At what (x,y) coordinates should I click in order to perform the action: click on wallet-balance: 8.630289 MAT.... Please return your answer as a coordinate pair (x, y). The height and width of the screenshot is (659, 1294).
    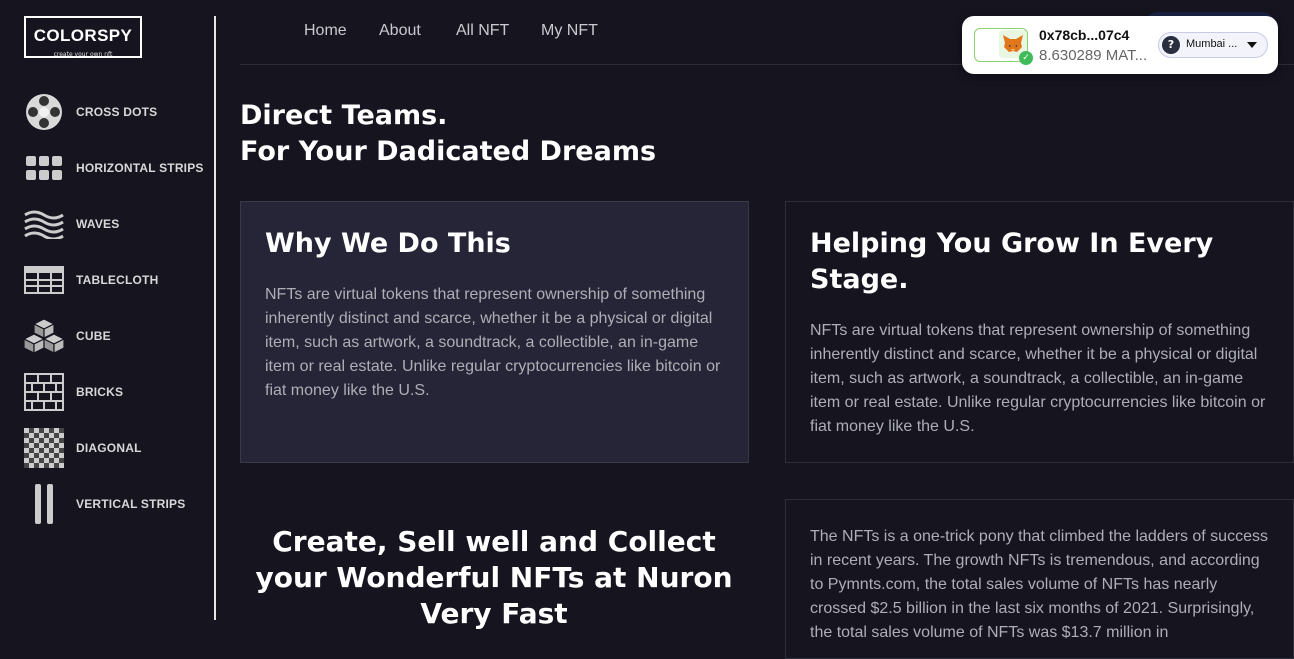
    Looking at the image, I should click on (1093, 55).